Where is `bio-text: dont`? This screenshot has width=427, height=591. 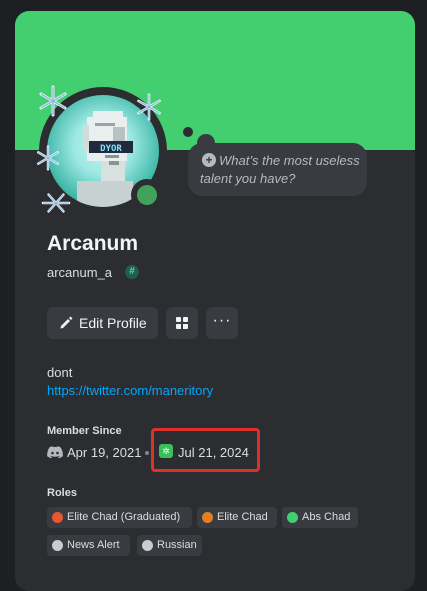 bio-text: dont is located at coordinates (60, 372).